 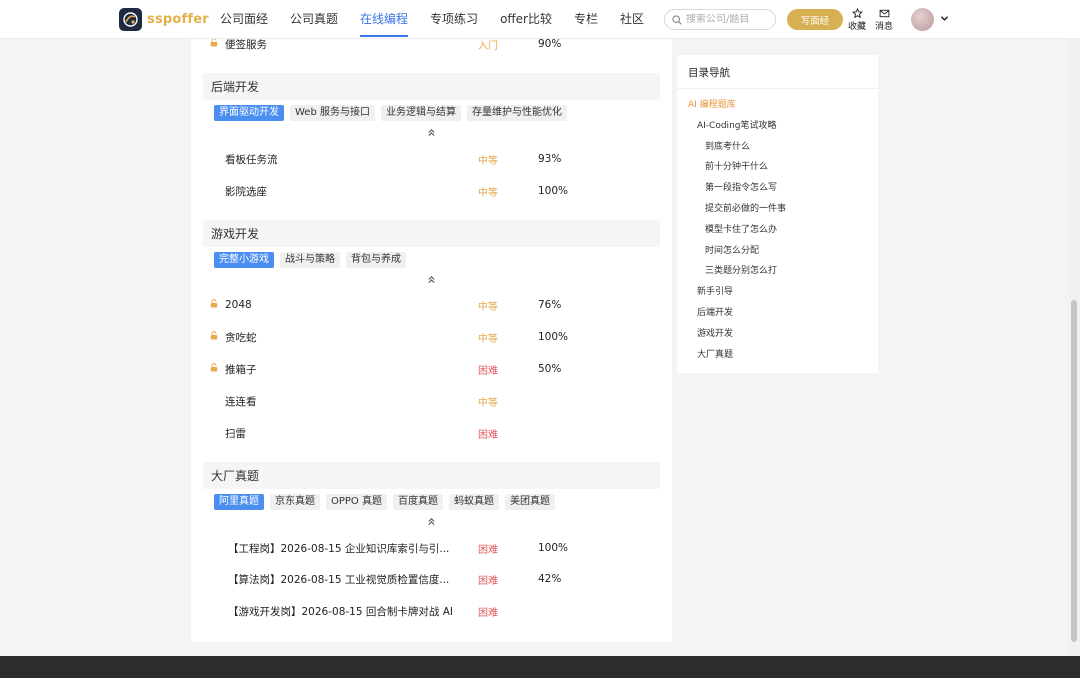 What do you see at coordinates (550, 44) in the screenshot?
I see `pass-rate: 90%` at bounding box center [550, 44].